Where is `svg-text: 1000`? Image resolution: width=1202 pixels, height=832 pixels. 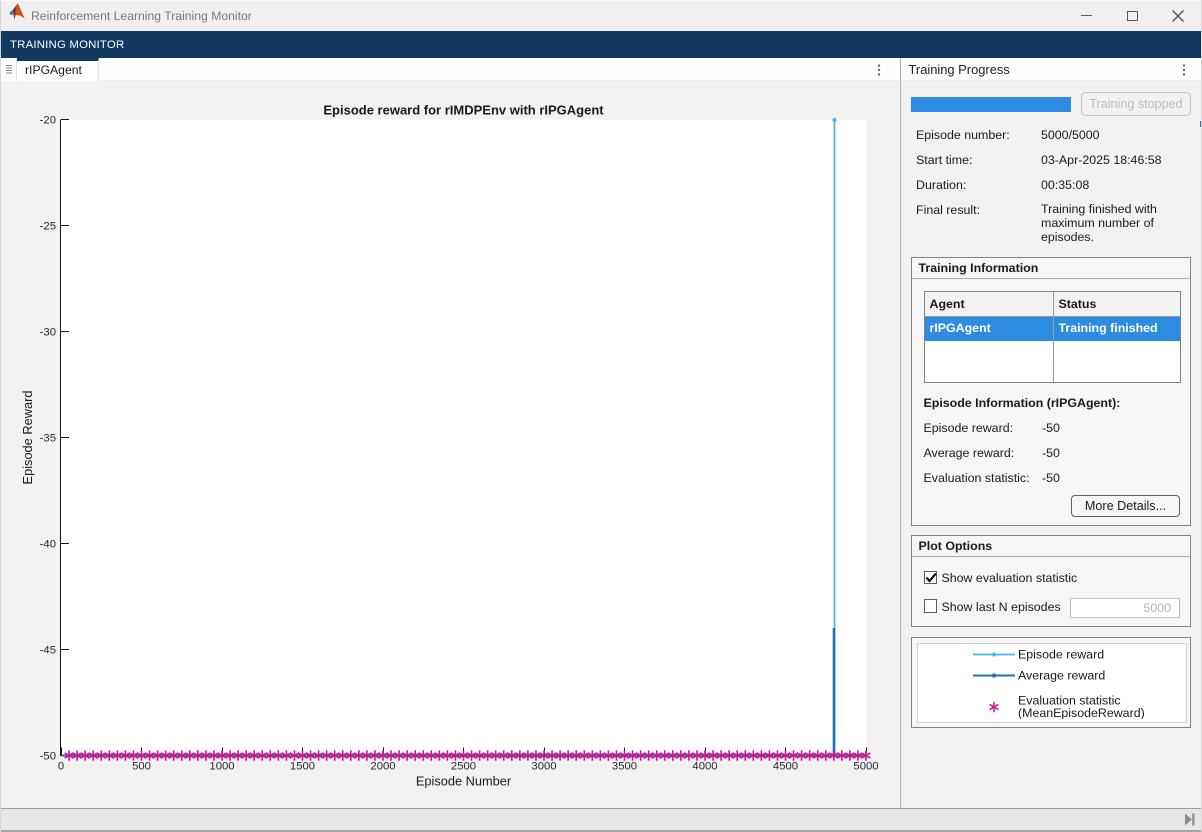
svg-text: 1000 is located at coordinates (221, 767).